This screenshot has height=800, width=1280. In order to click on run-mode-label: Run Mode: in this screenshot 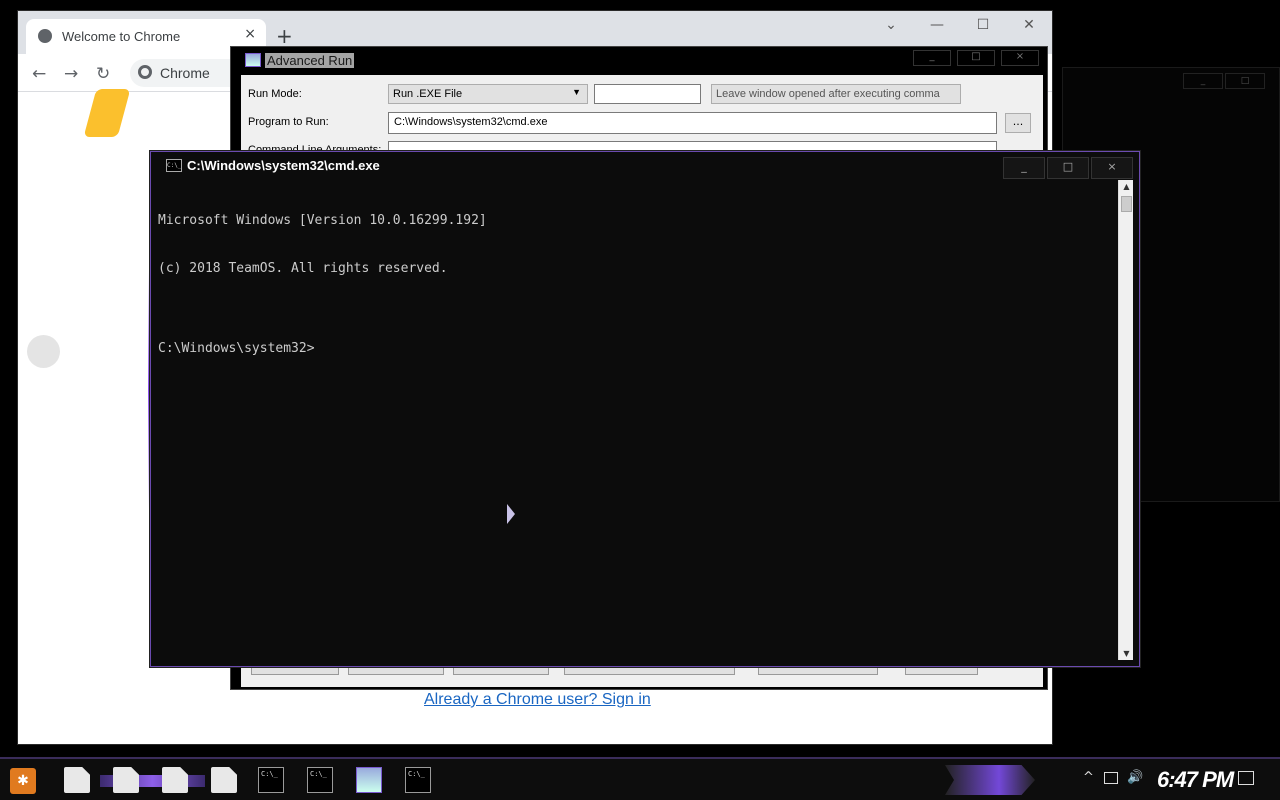, I will do `click(275, 94)`.